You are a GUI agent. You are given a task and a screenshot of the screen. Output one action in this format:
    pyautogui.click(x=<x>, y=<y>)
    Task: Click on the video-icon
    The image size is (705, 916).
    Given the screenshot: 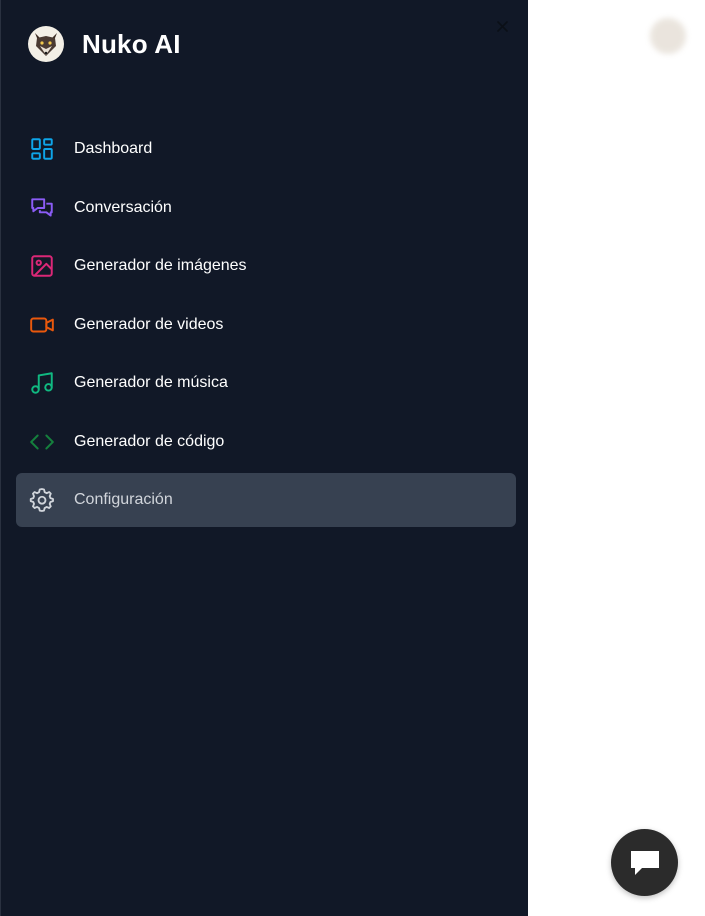 What is the action you would take?
    pyautogui.click(x=42, y=325)
    